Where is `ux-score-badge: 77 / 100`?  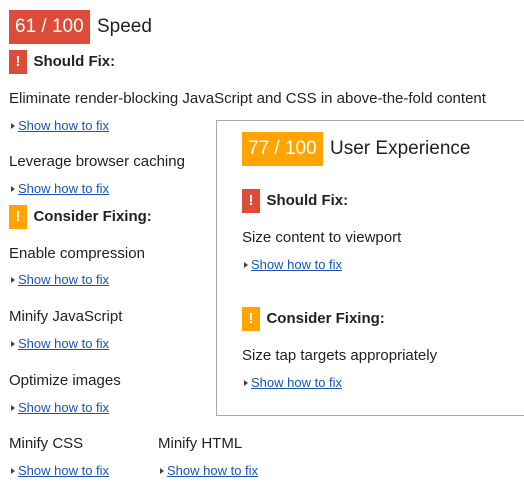
ux-score-badge: 77 / 100 is located at coordinates (282, 149).